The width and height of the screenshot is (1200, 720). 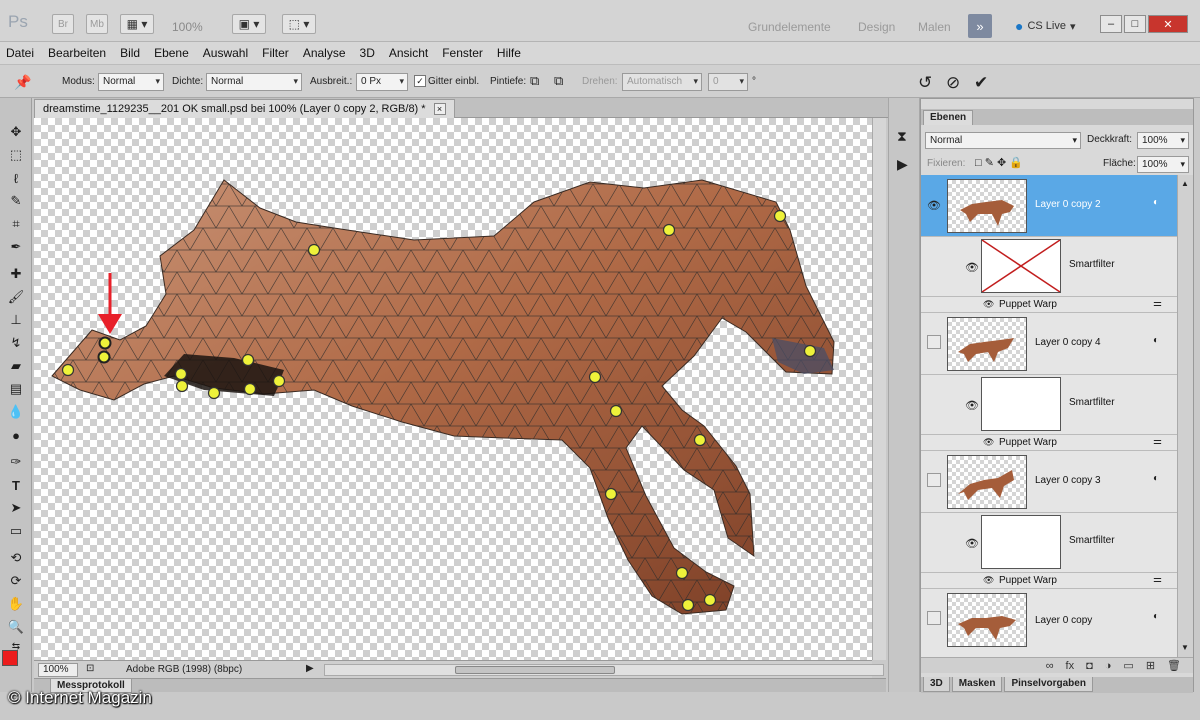 I want to click on add-mask-icon: ◘, so click(x=1089, y=666).